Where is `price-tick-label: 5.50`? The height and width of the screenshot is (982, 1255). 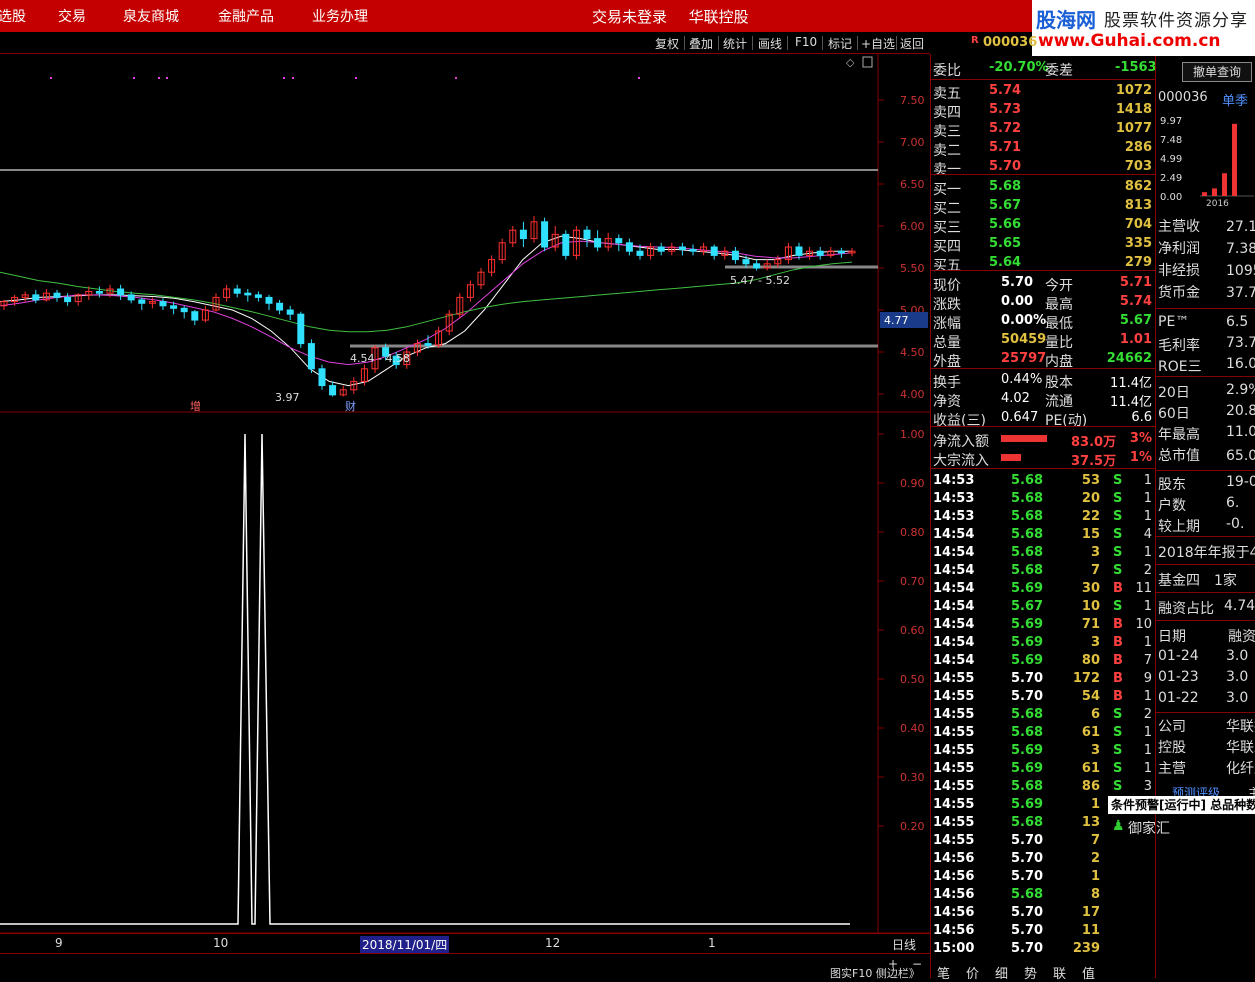 price-tick-label: 5.50 is located at coordinates (912, 268).